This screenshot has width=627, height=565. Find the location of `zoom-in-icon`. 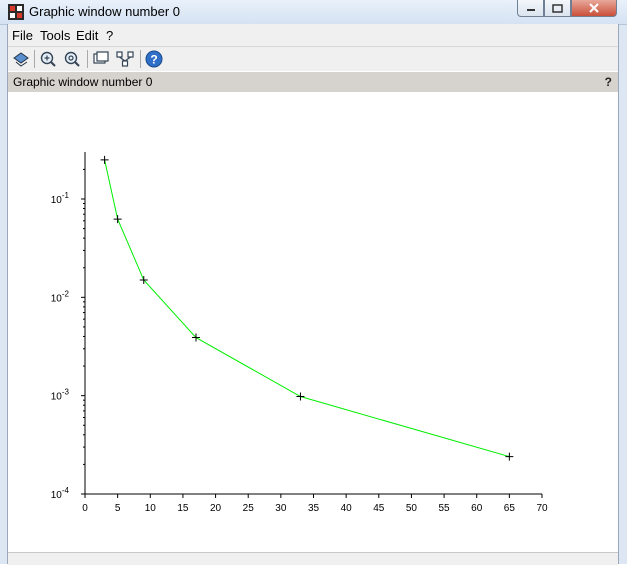

zoom-in-icon is located at coordinates (48, 59).